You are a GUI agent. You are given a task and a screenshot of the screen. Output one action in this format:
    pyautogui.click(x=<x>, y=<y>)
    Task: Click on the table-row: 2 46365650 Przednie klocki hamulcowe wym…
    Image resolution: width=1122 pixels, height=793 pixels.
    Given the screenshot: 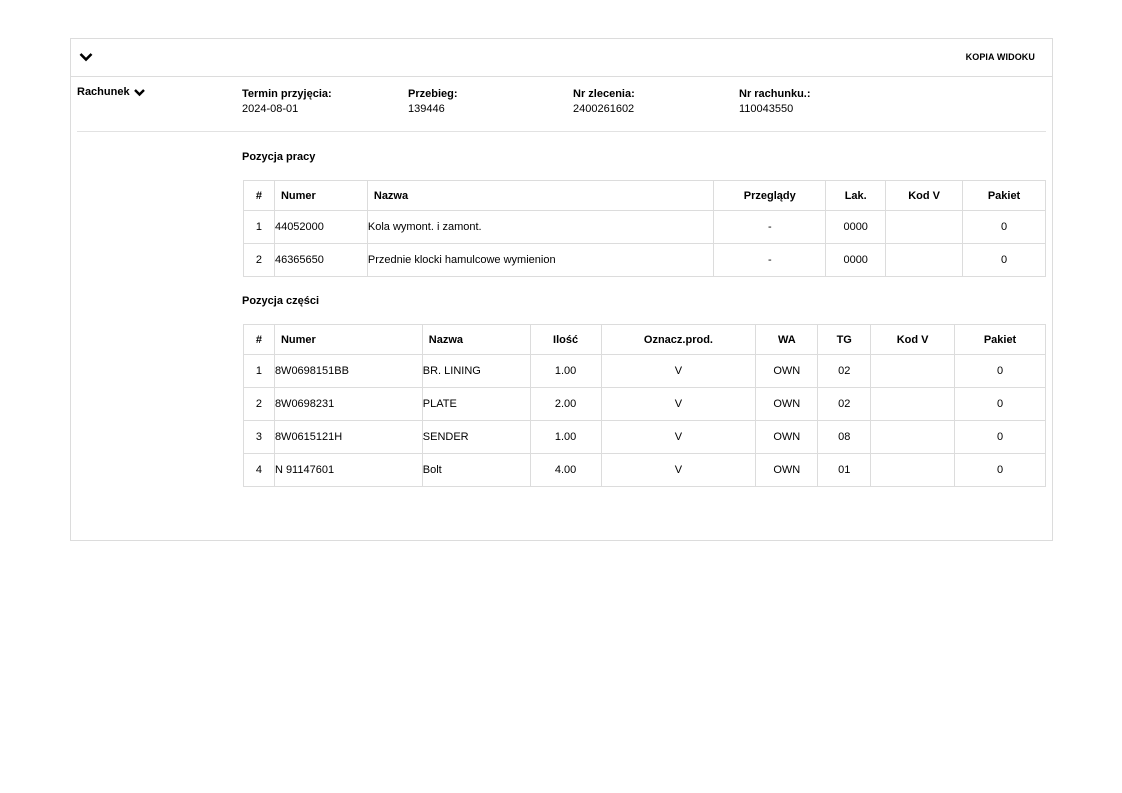 What is the action you would take?
    pyautogui.click(x=644, y=260)
    